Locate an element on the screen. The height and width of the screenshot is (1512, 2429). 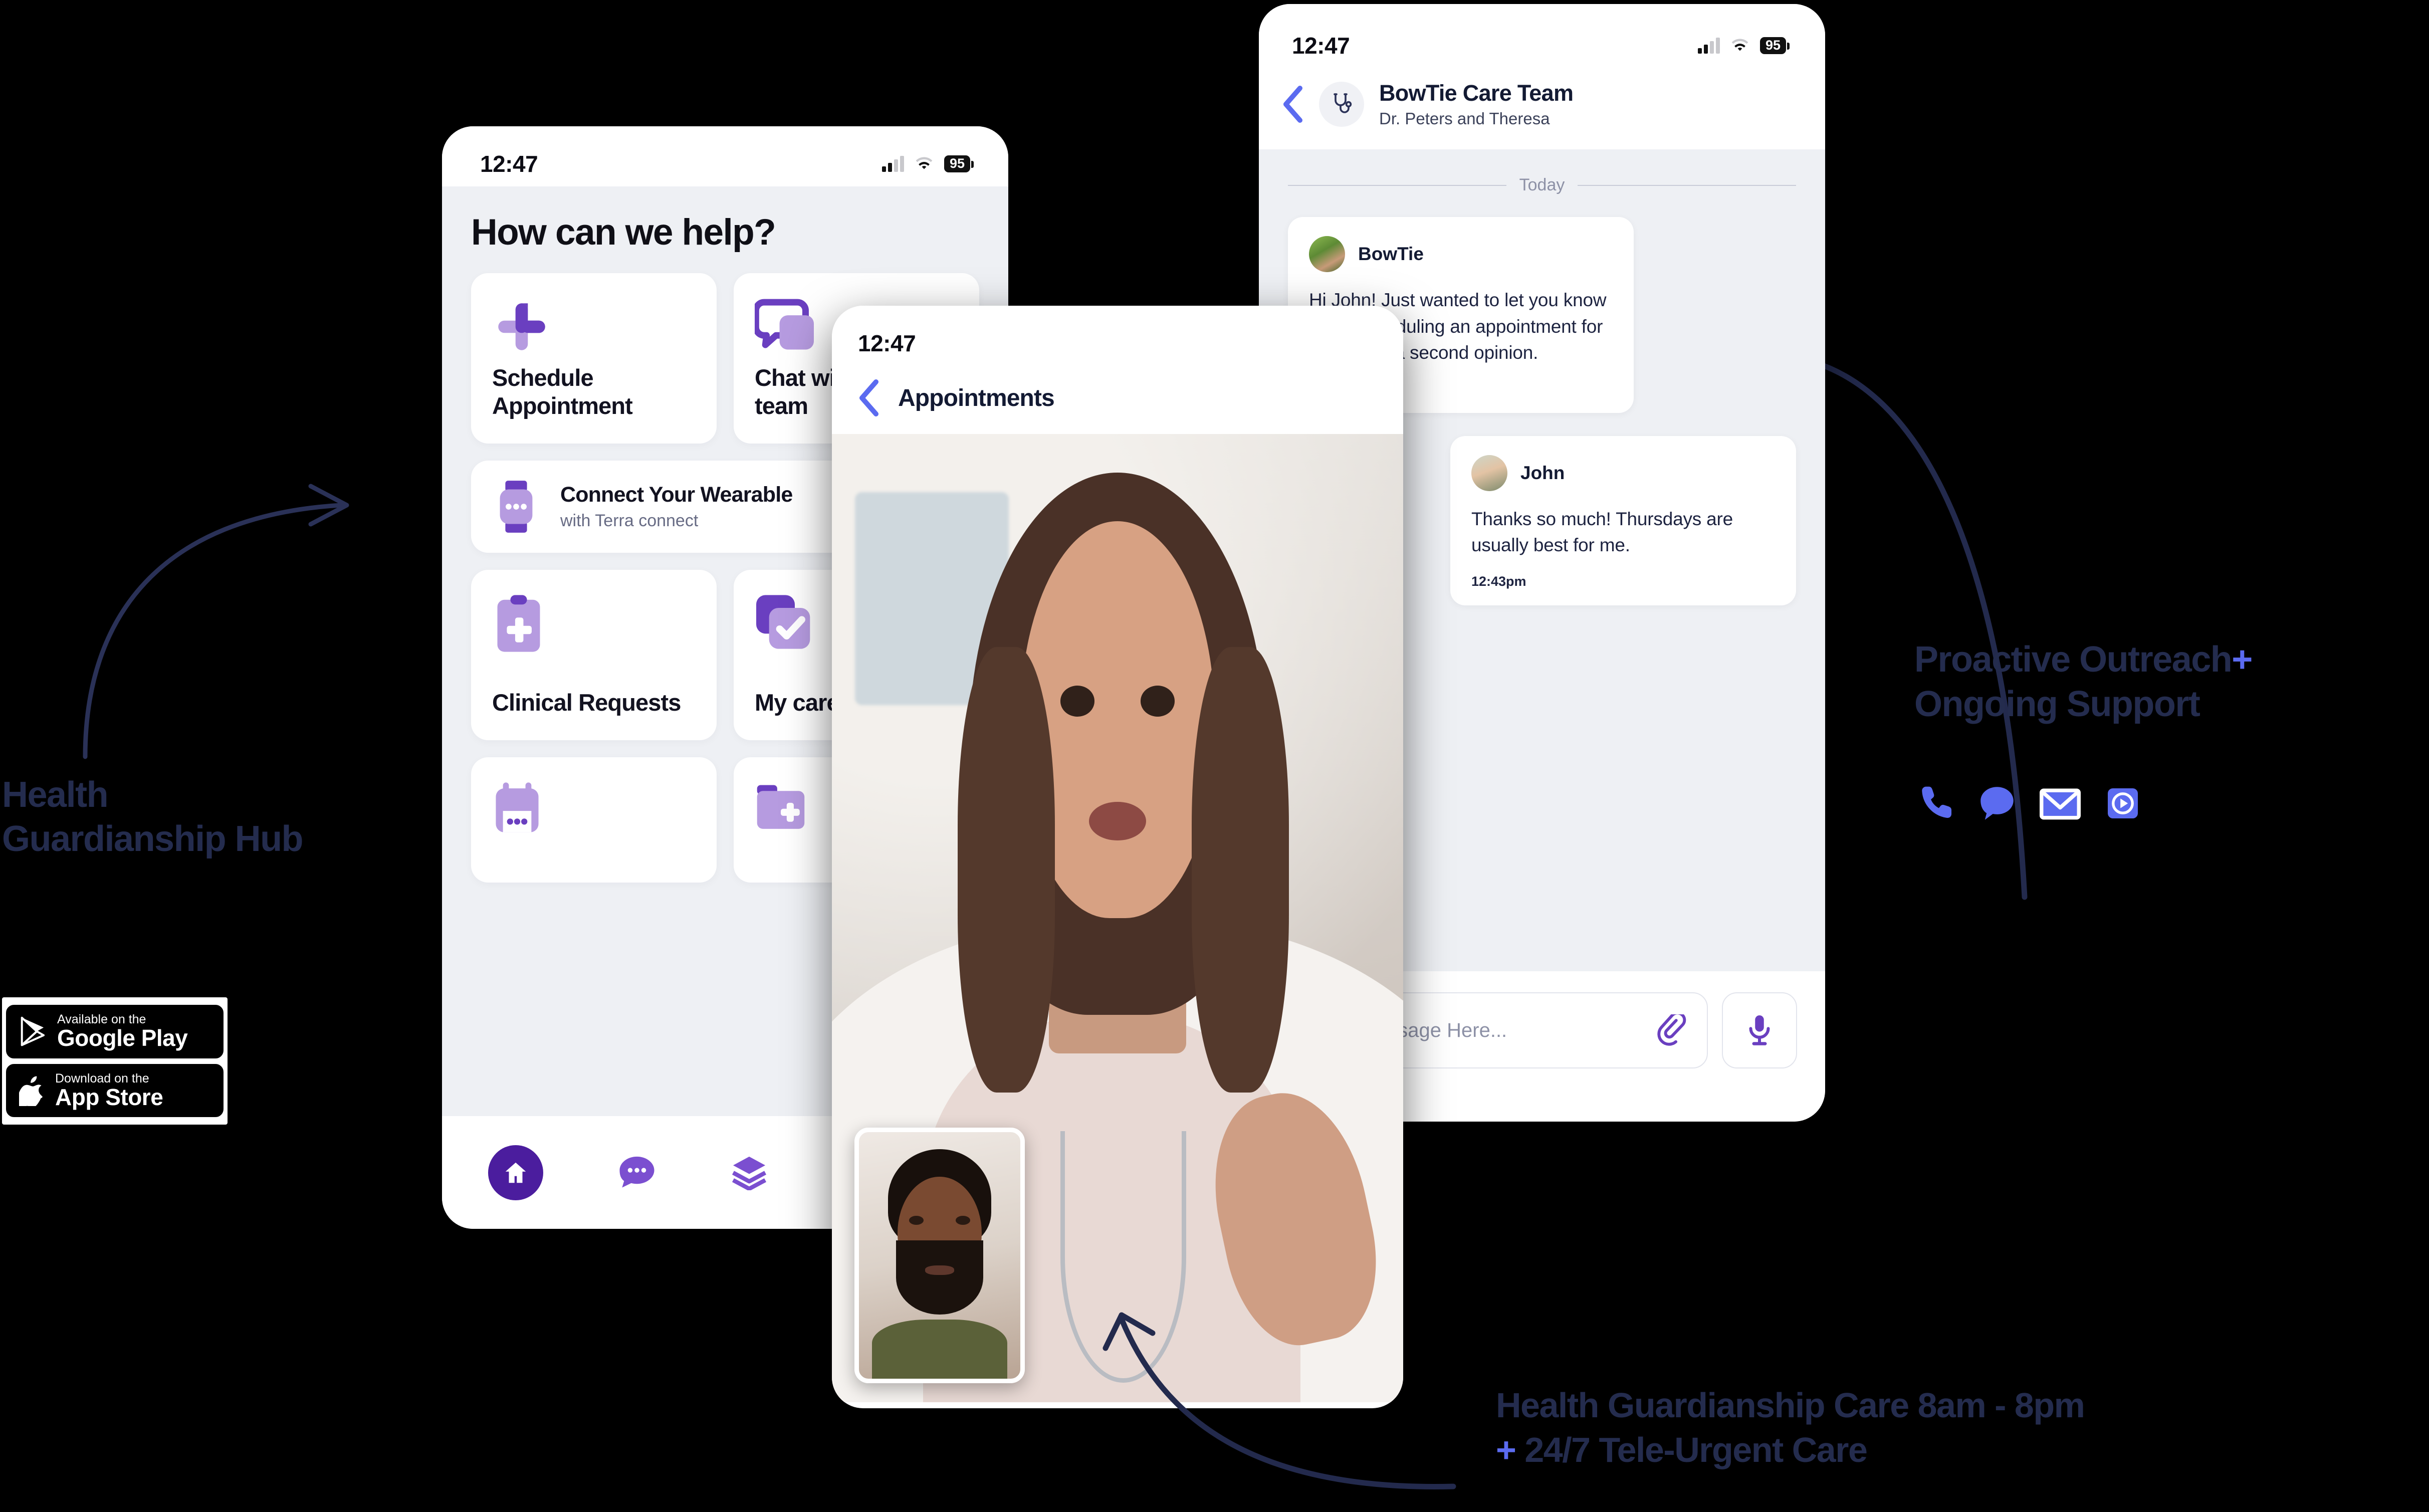
tile-label: Clinical Requests is located at coordinates (587, 702).